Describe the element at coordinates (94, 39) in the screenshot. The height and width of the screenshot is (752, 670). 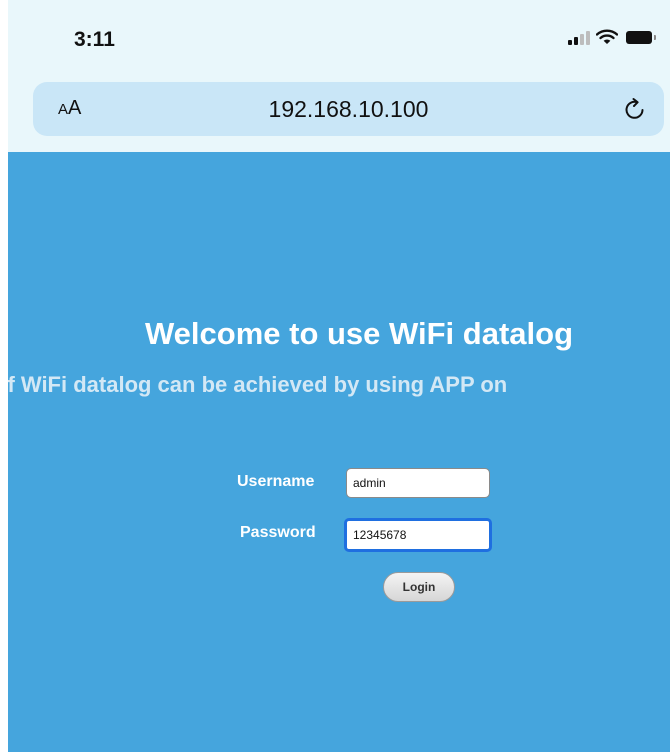
I see `status-time: 3:11` at that location.